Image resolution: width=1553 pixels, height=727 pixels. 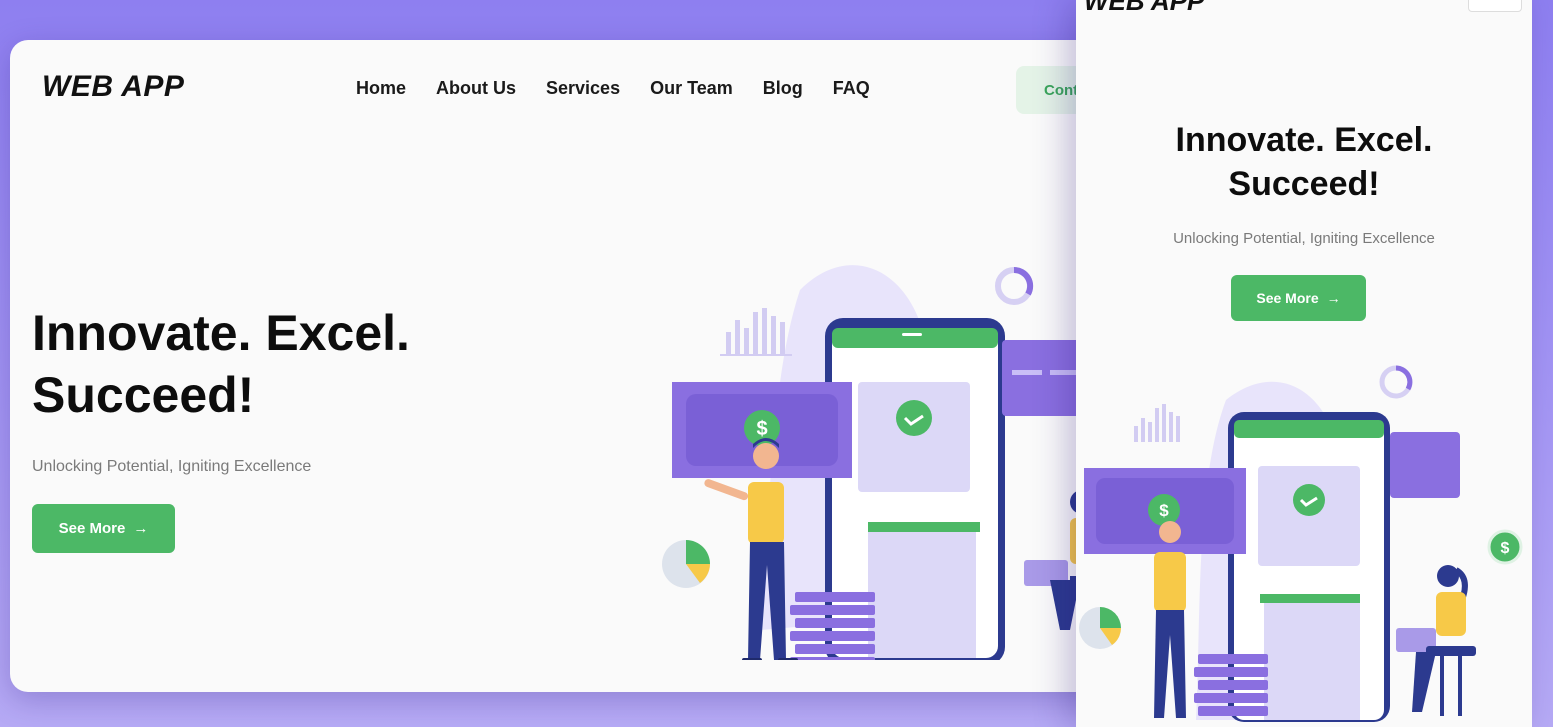 I want to click on nav-item-faq: FAQ, so click(x=851, y=88).